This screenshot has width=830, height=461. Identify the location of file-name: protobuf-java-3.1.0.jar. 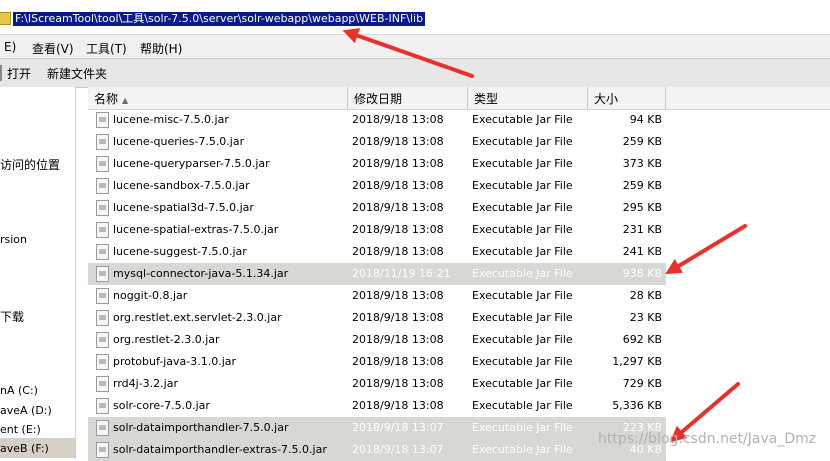
(175, 361).